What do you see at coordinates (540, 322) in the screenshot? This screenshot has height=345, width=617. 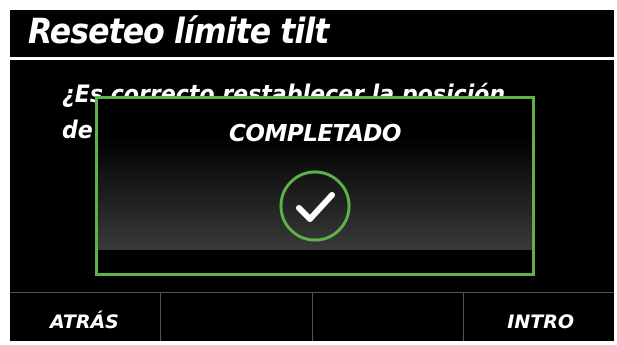 I see `enter-softkey-label: INTRO` at bounding box center [540, 322].